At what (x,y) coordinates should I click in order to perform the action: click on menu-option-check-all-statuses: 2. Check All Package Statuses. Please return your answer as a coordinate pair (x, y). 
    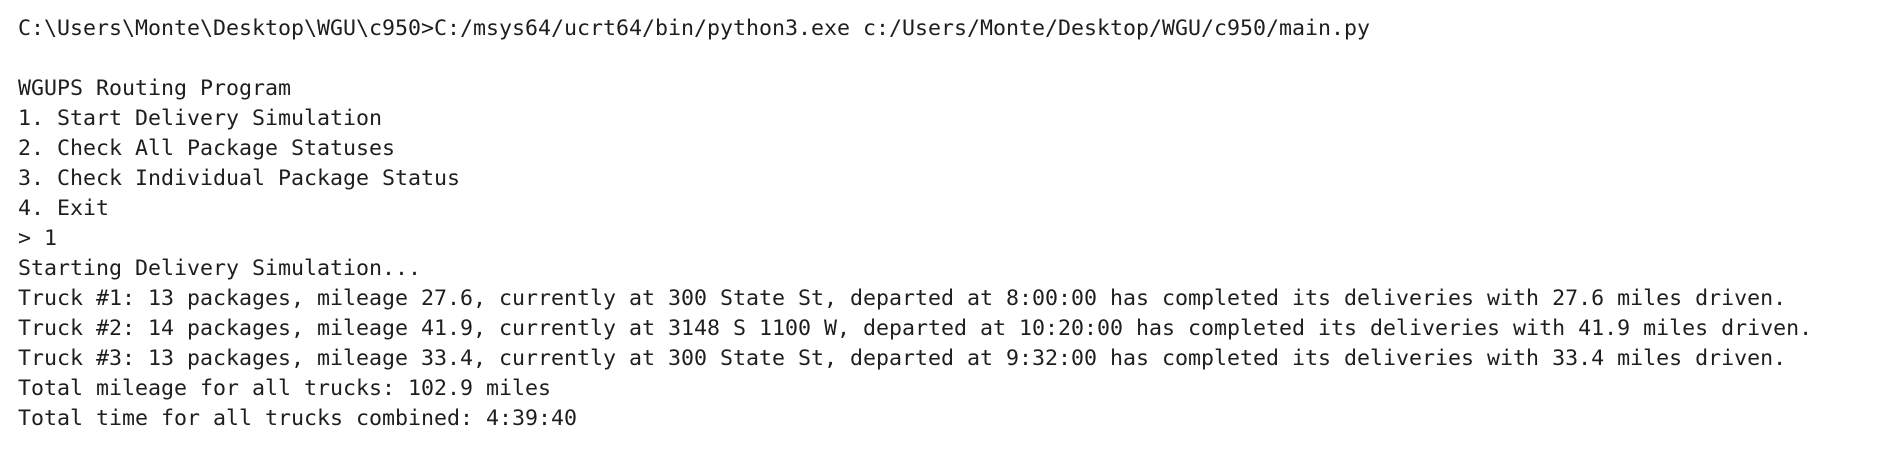
    Looking at the image, I should click on (207, 148).